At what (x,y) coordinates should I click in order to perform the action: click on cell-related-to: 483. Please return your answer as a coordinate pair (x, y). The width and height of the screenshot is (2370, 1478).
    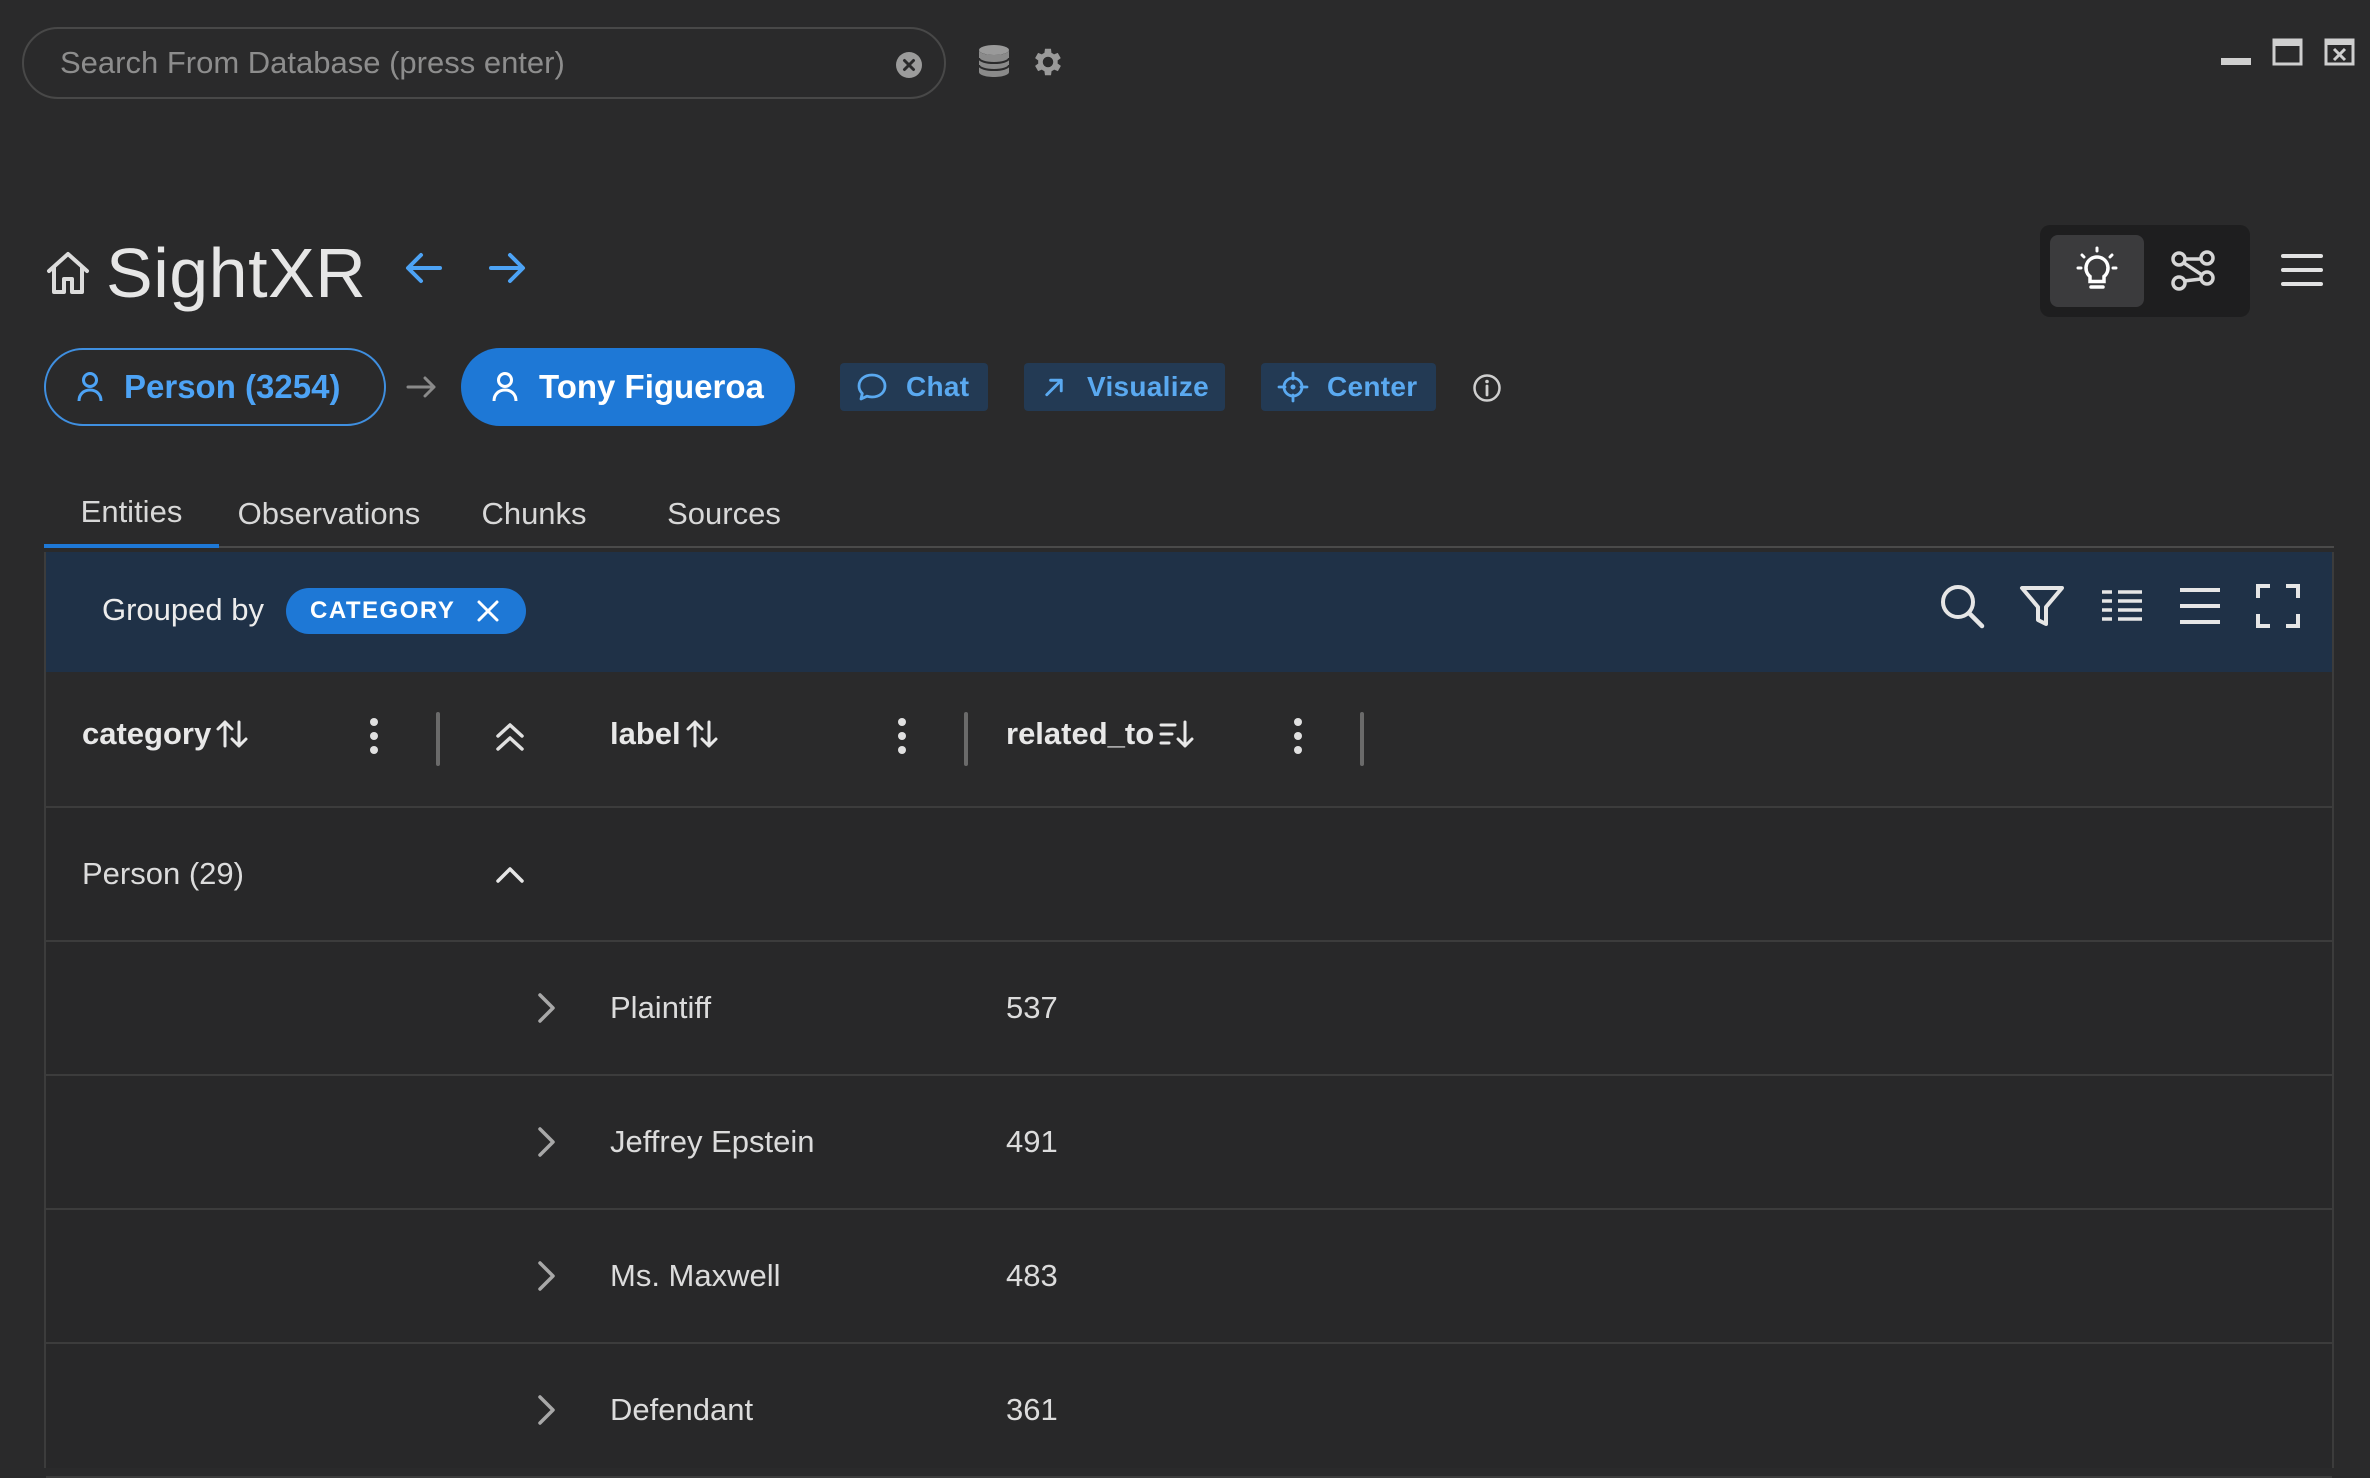
    Looking at the image, I should click on (1032, 1275).